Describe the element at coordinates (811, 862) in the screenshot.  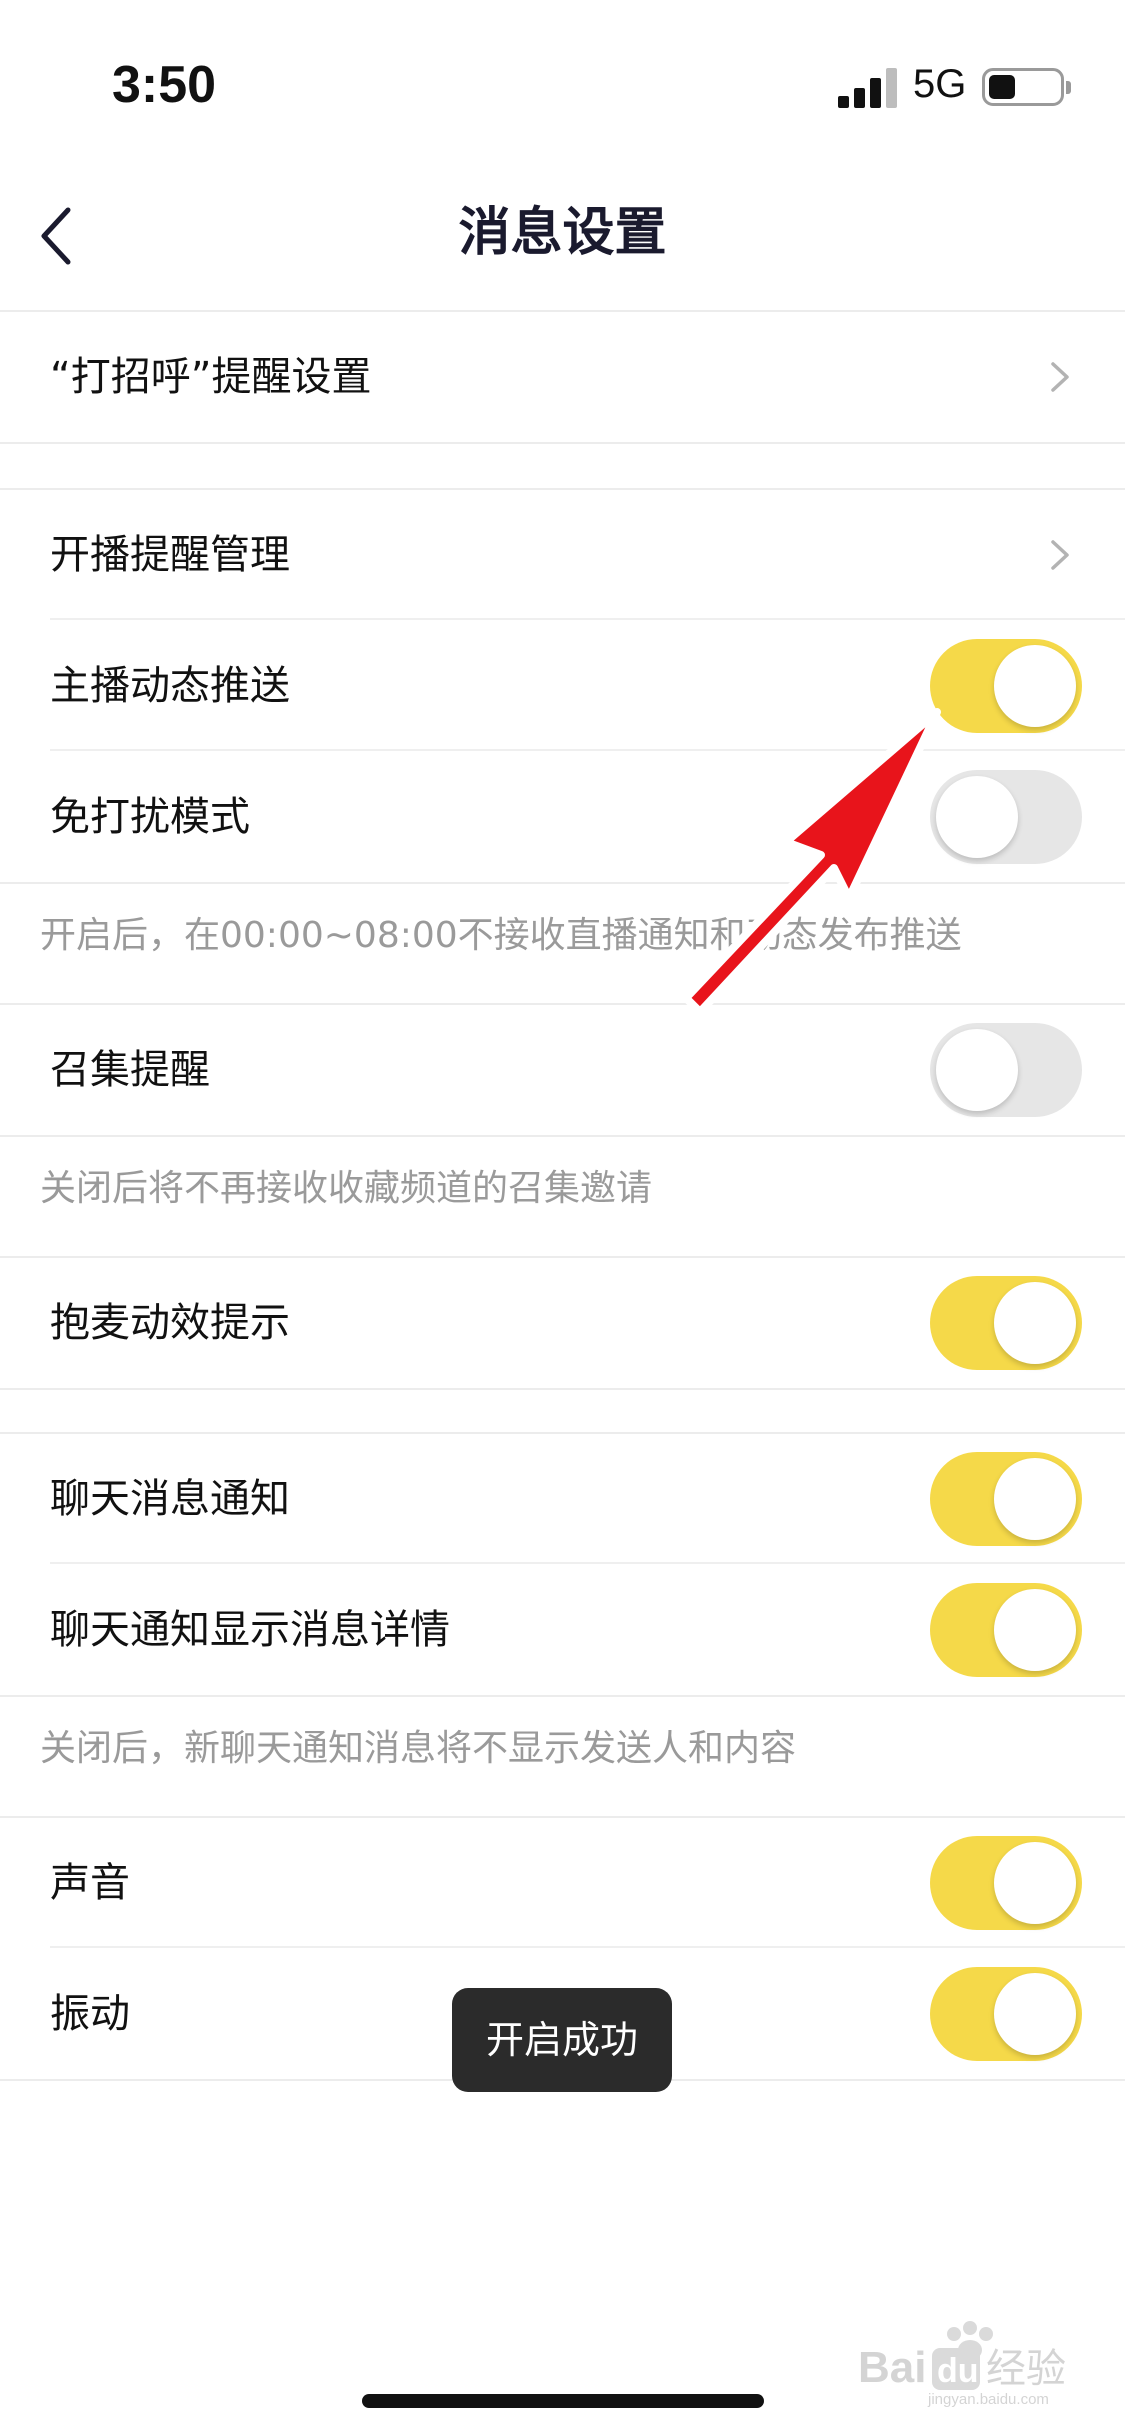
I see `annotation-arrow-icon` at that location.